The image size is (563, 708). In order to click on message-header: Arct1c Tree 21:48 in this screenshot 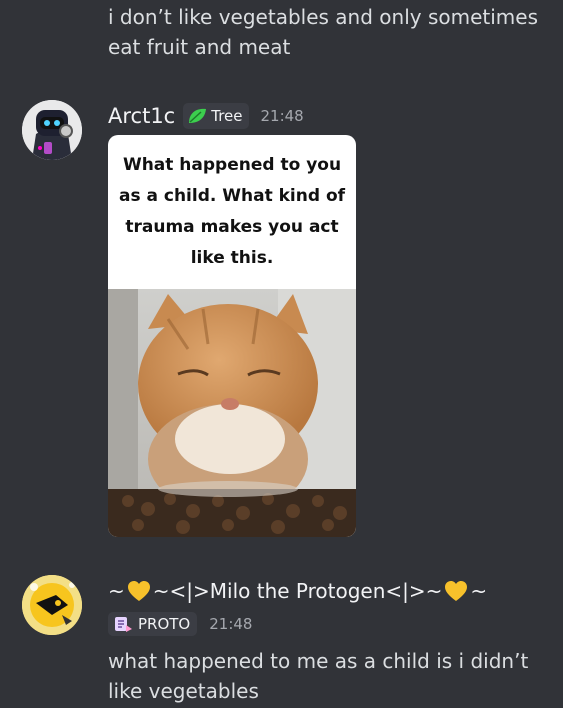, I will do `click(206, 116)`.